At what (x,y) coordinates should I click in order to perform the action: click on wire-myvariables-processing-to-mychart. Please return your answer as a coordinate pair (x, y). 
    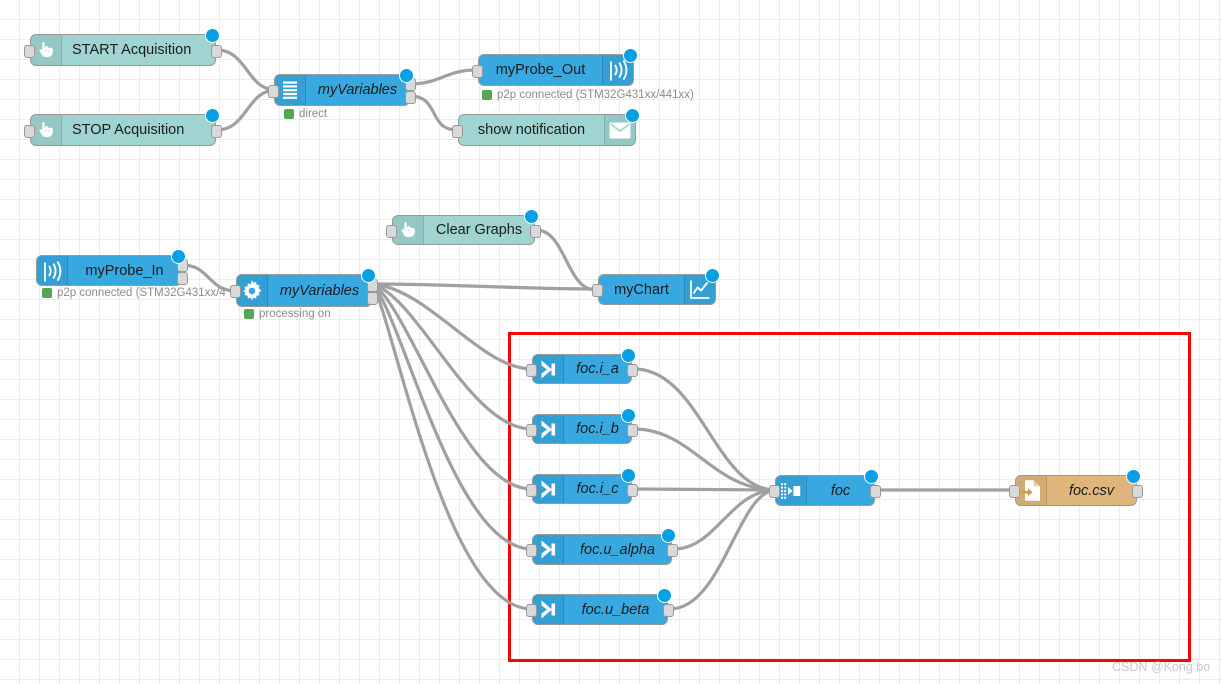
    Looking at the image, I should click on (485, 286).